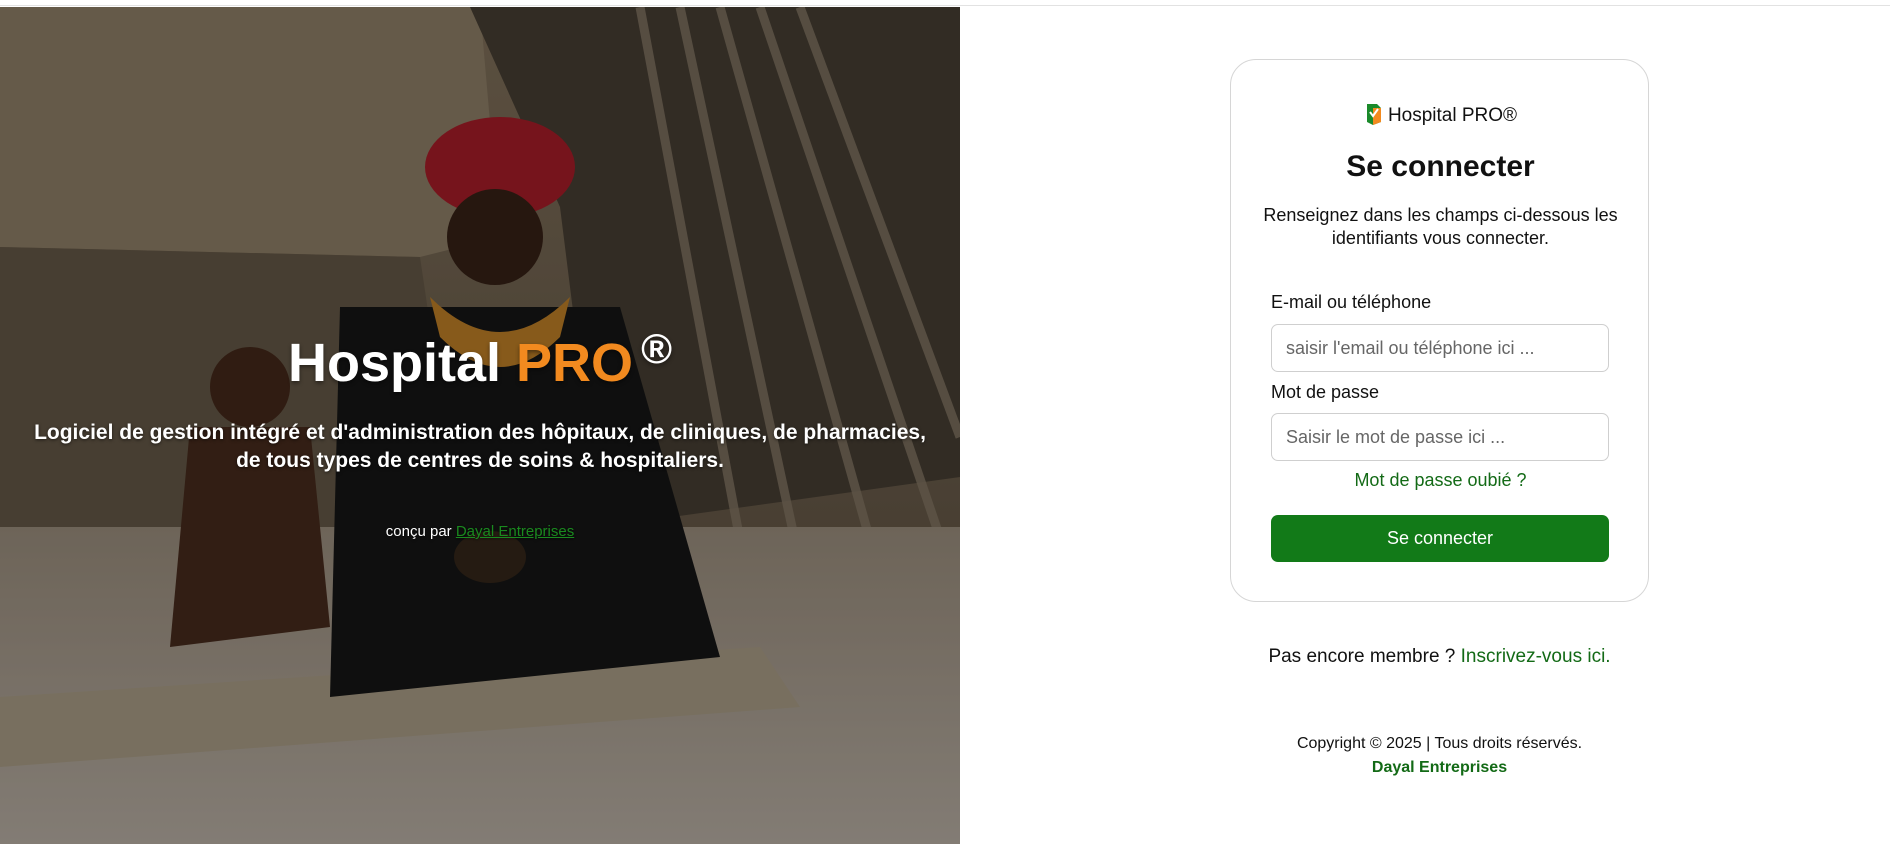  What do you see at coordinates (1362, 656) in the screenshot?
I see `signup-prefix: Pas encore membre ?` at bounding box center [1362, 656].